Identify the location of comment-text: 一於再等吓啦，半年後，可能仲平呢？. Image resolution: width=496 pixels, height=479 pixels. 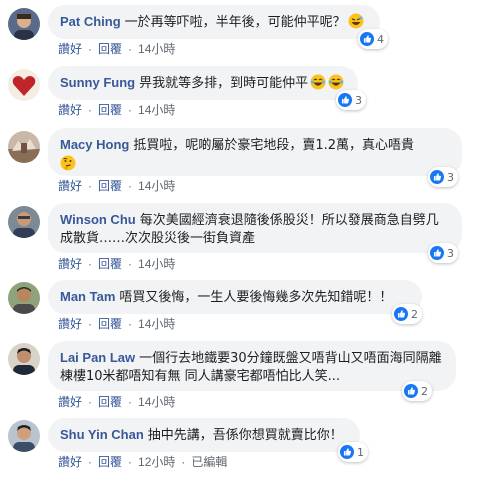
(235, 22).